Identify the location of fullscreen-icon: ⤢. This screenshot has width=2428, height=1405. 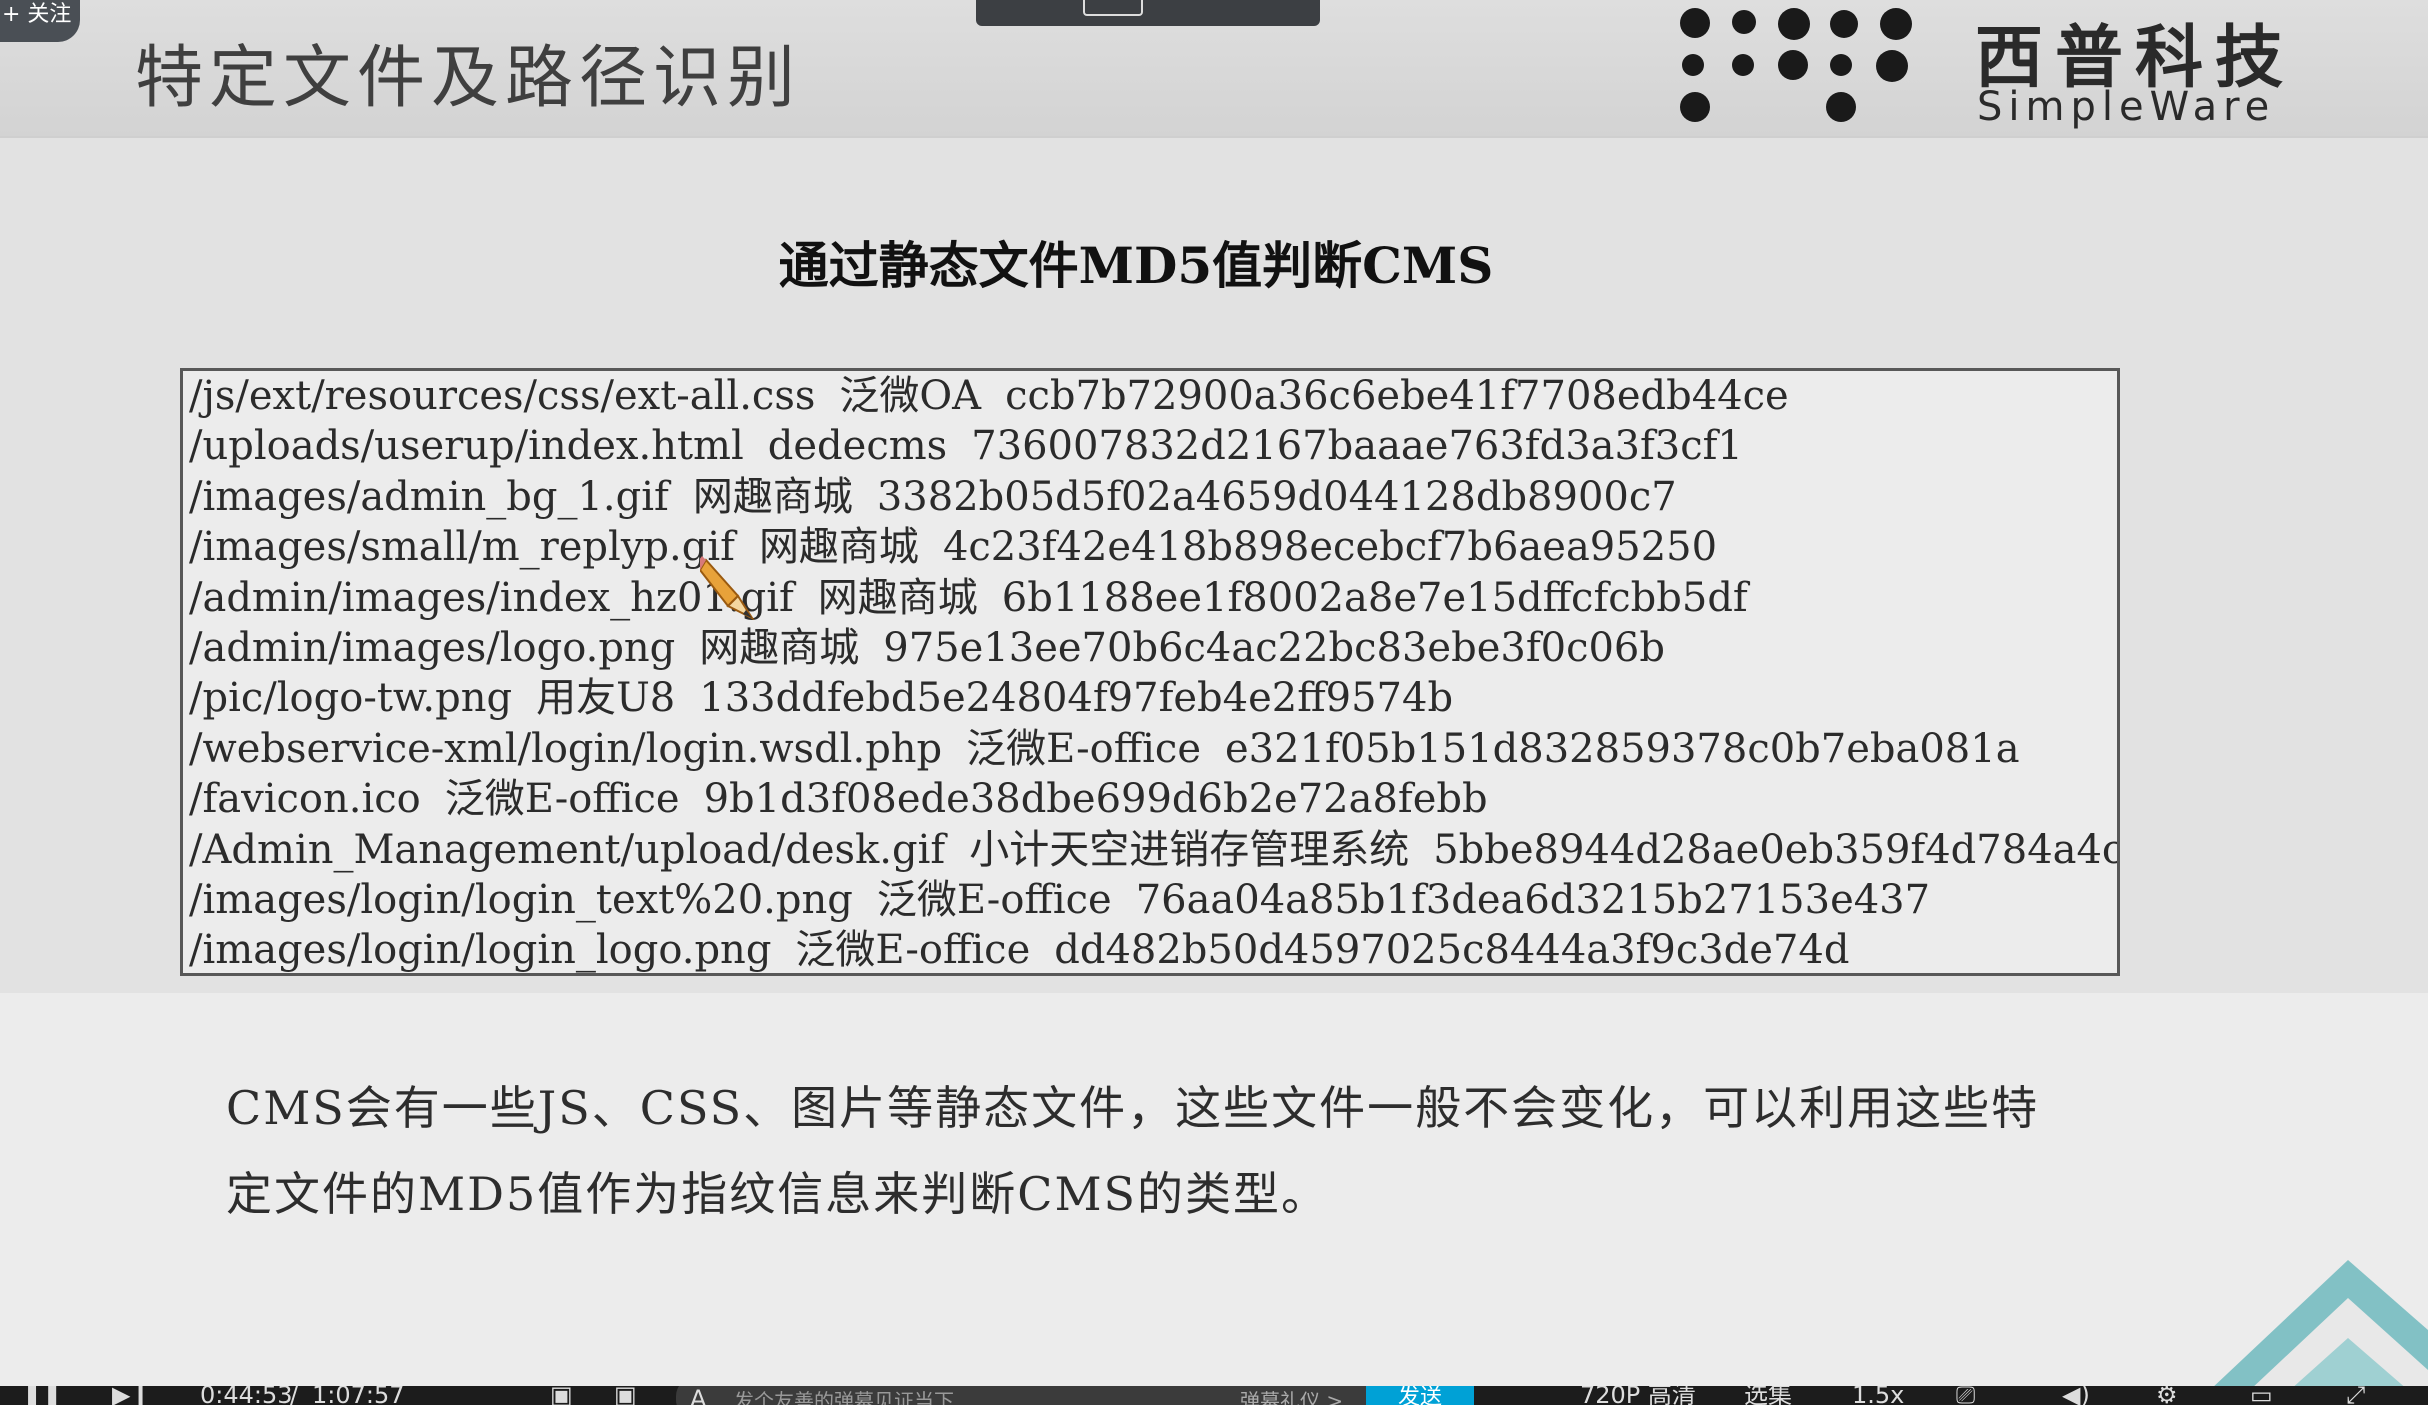
(2355, 1395).